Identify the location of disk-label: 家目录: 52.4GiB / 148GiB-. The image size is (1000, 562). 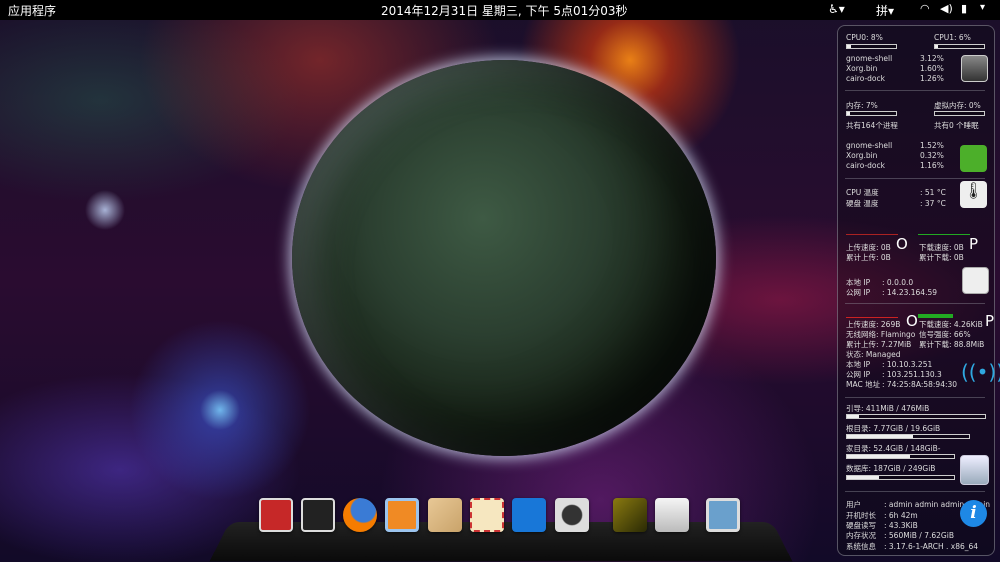
(893, 448).